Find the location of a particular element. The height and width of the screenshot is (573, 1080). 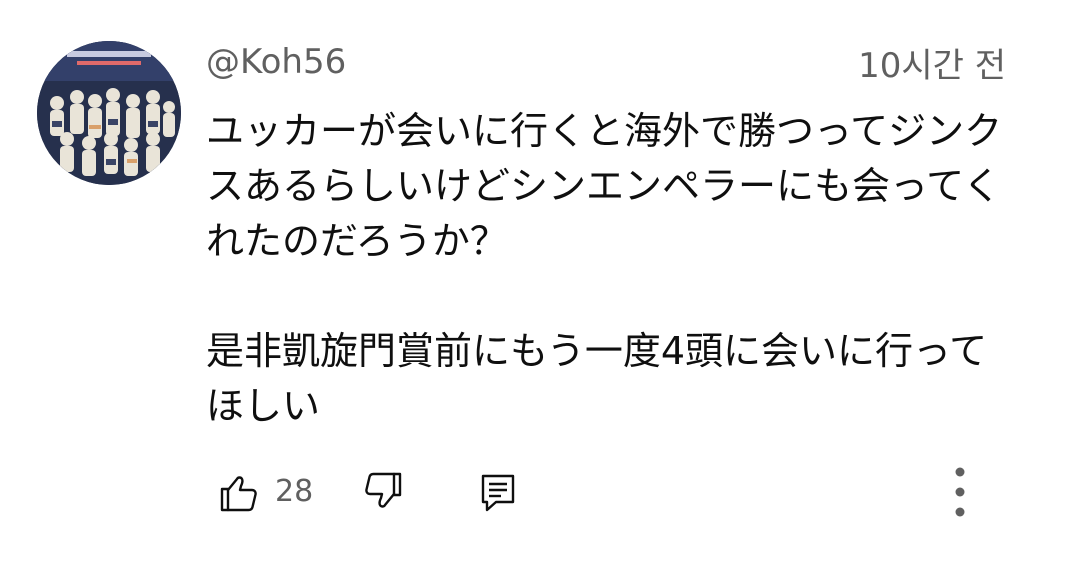

avatar-image is located at coordinates (109, 113).